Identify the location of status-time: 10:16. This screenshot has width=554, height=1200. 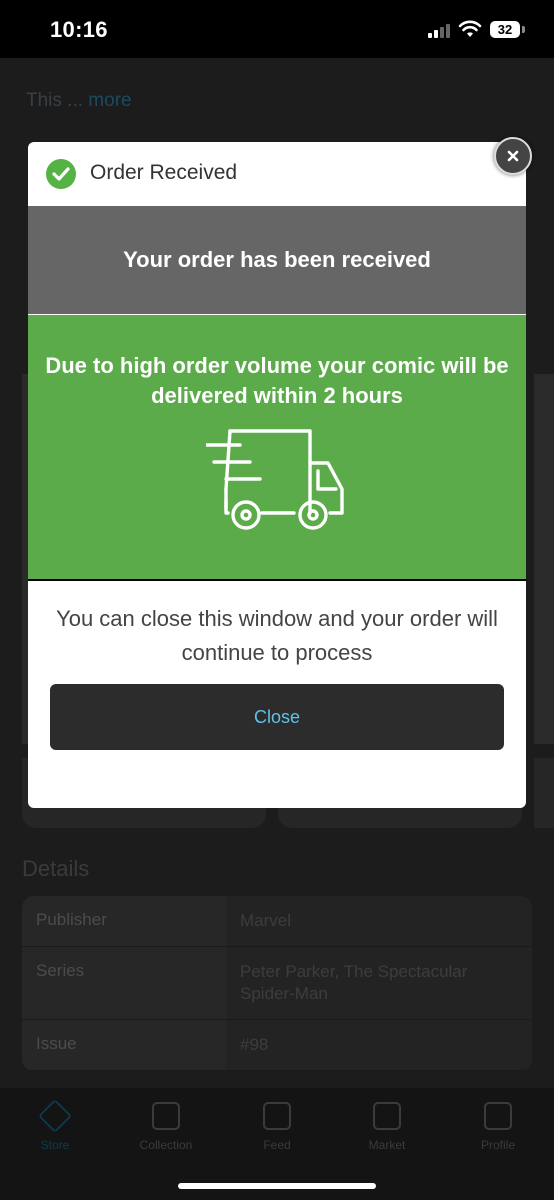
(79, 29).